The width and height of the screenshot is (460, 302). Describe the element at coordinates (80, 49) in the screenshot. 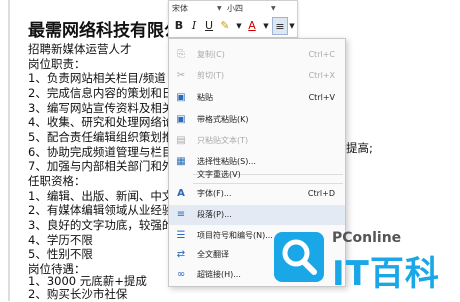

I see `doc-line: 招聘新媒体运营人才` at that location.